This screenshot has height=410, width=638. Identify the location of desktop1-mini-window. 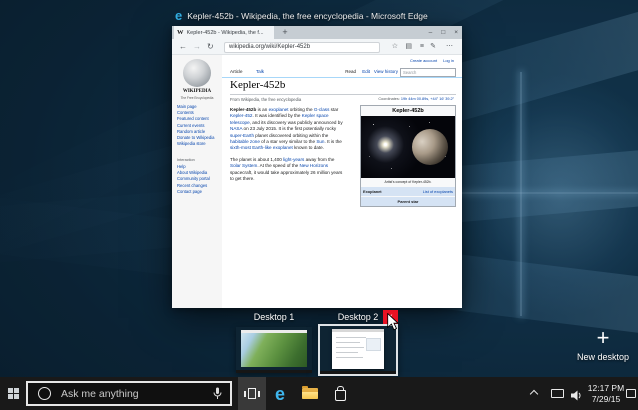
(274, 348).